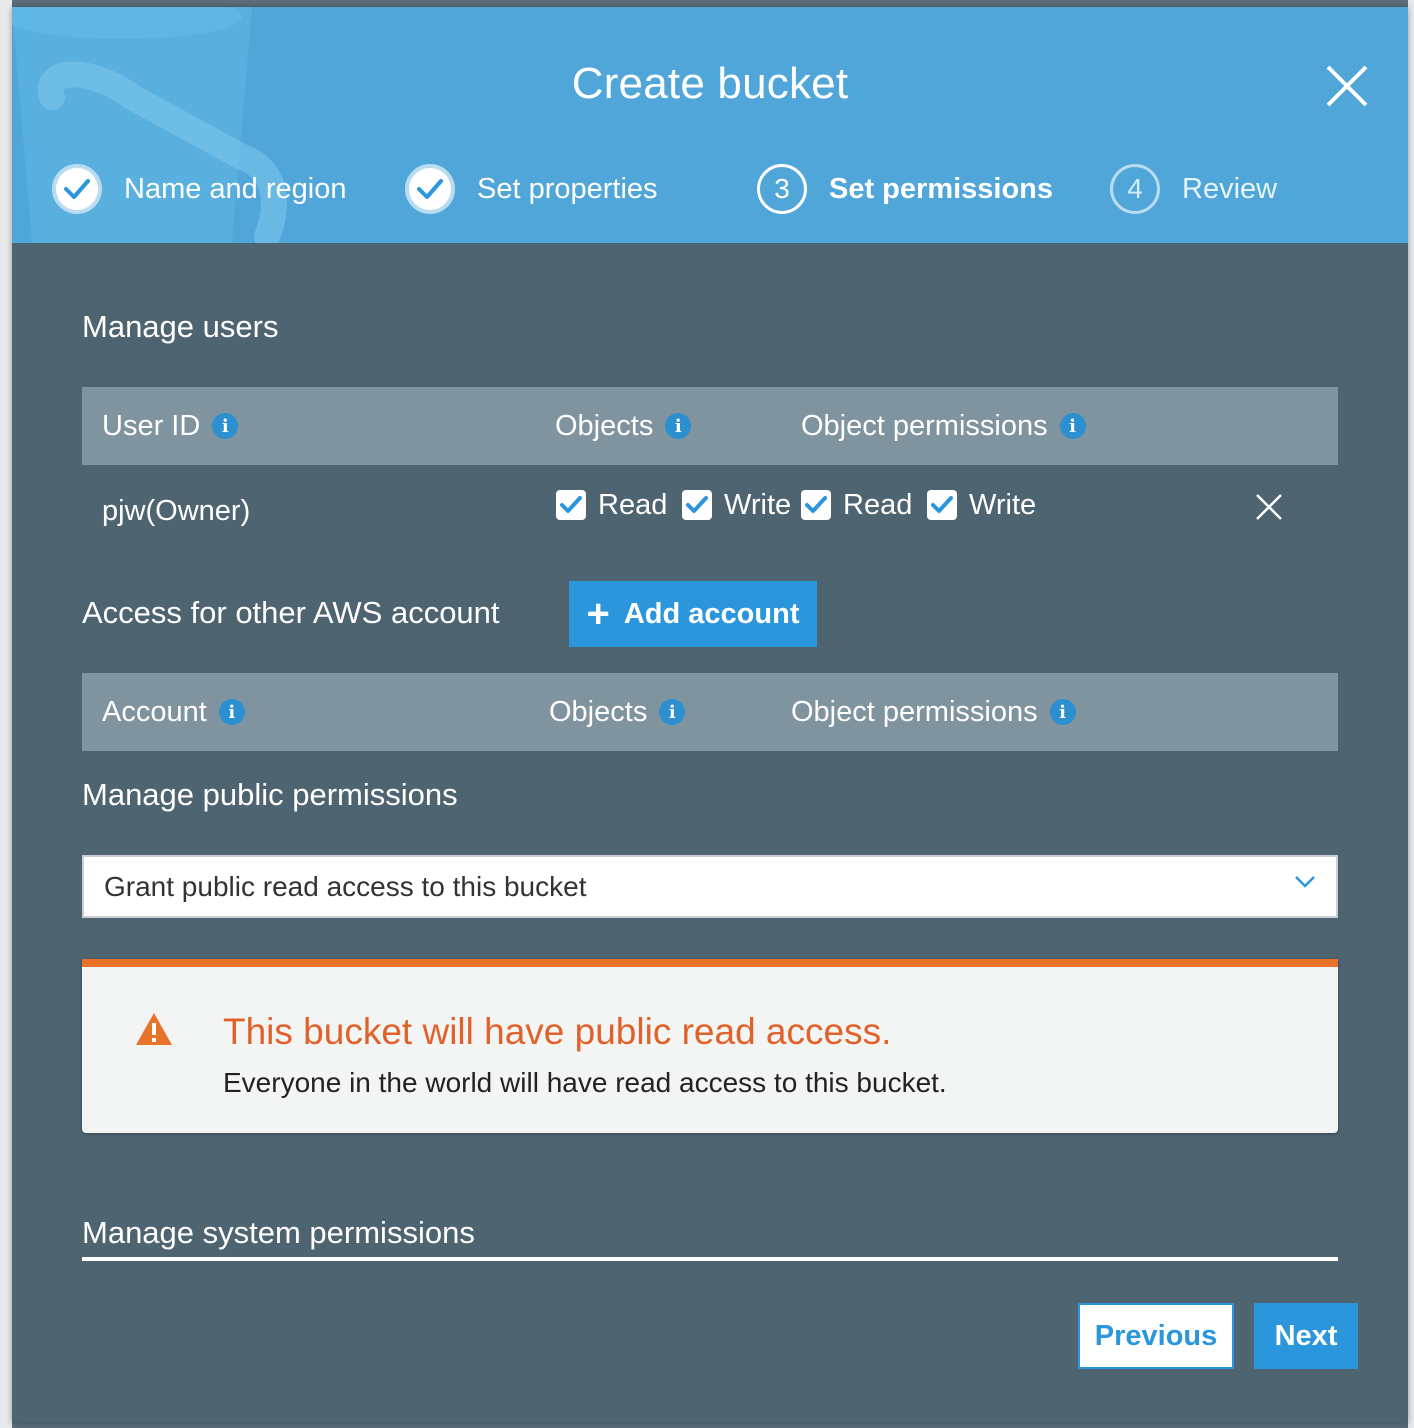 This screenshot has width=1414, height=1428. I want to click on system-permissions-title: Manage system permissions, so click(278, 1233).